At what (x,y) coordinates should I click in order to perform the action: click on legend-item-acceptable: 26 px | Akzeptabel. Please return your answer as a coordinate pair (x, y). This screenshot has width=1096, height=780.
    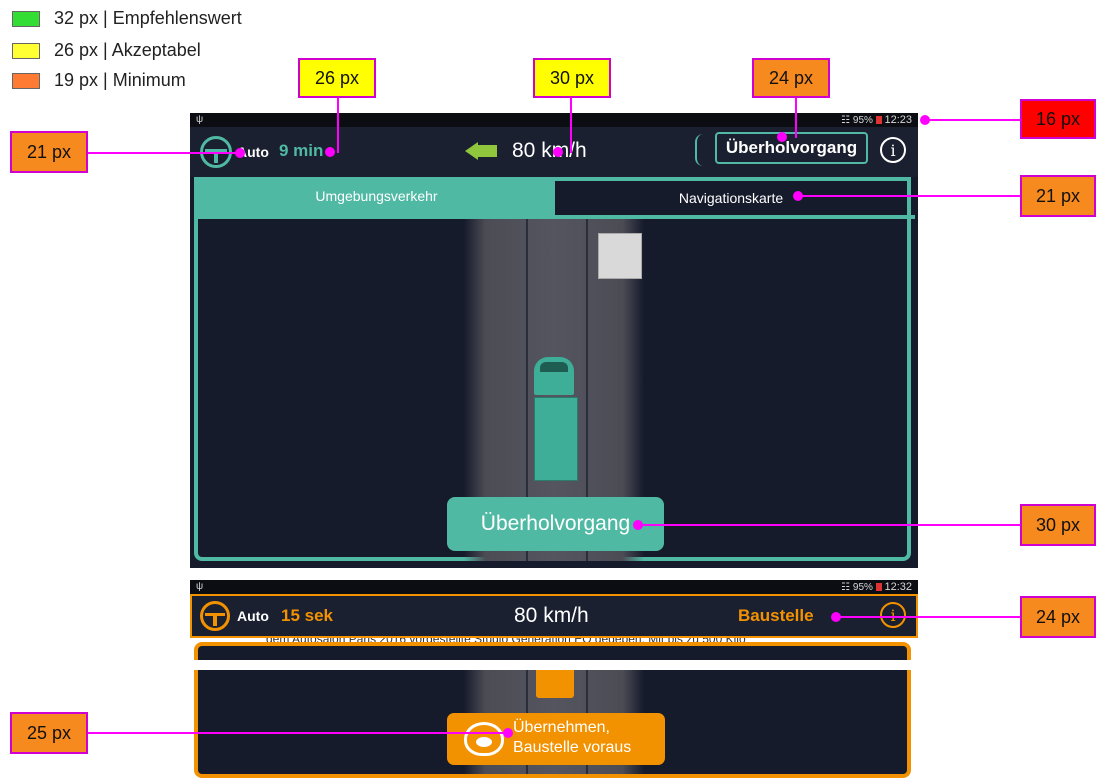
    Looking at the image, I should click on (106, 50).